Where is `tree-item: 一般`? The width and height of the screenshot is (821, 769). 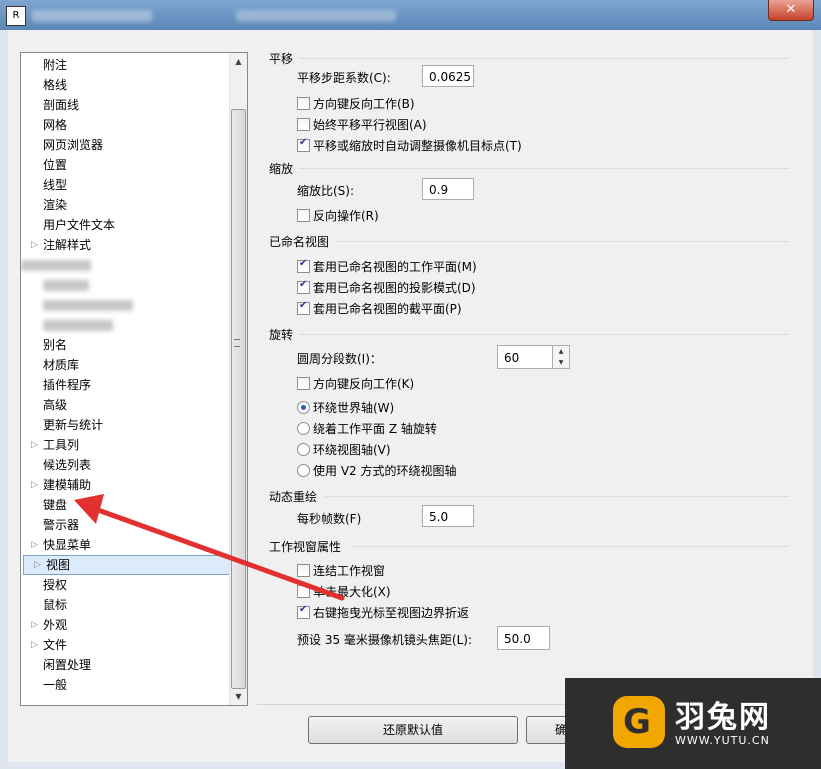
tree-item: 一般 is located at coordinates (126, 685).